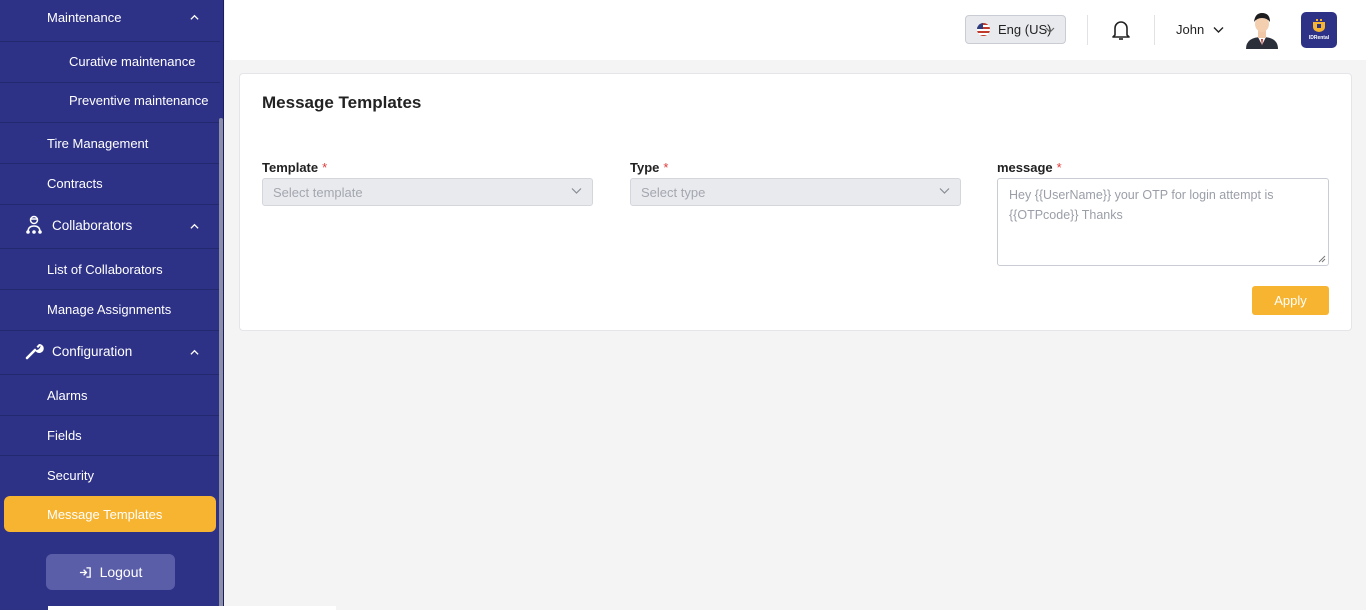 The height and width of the screenshot is (610, 1366). I want to click on sidebar-item-message-templates: Message Templates, so click(110, 514).